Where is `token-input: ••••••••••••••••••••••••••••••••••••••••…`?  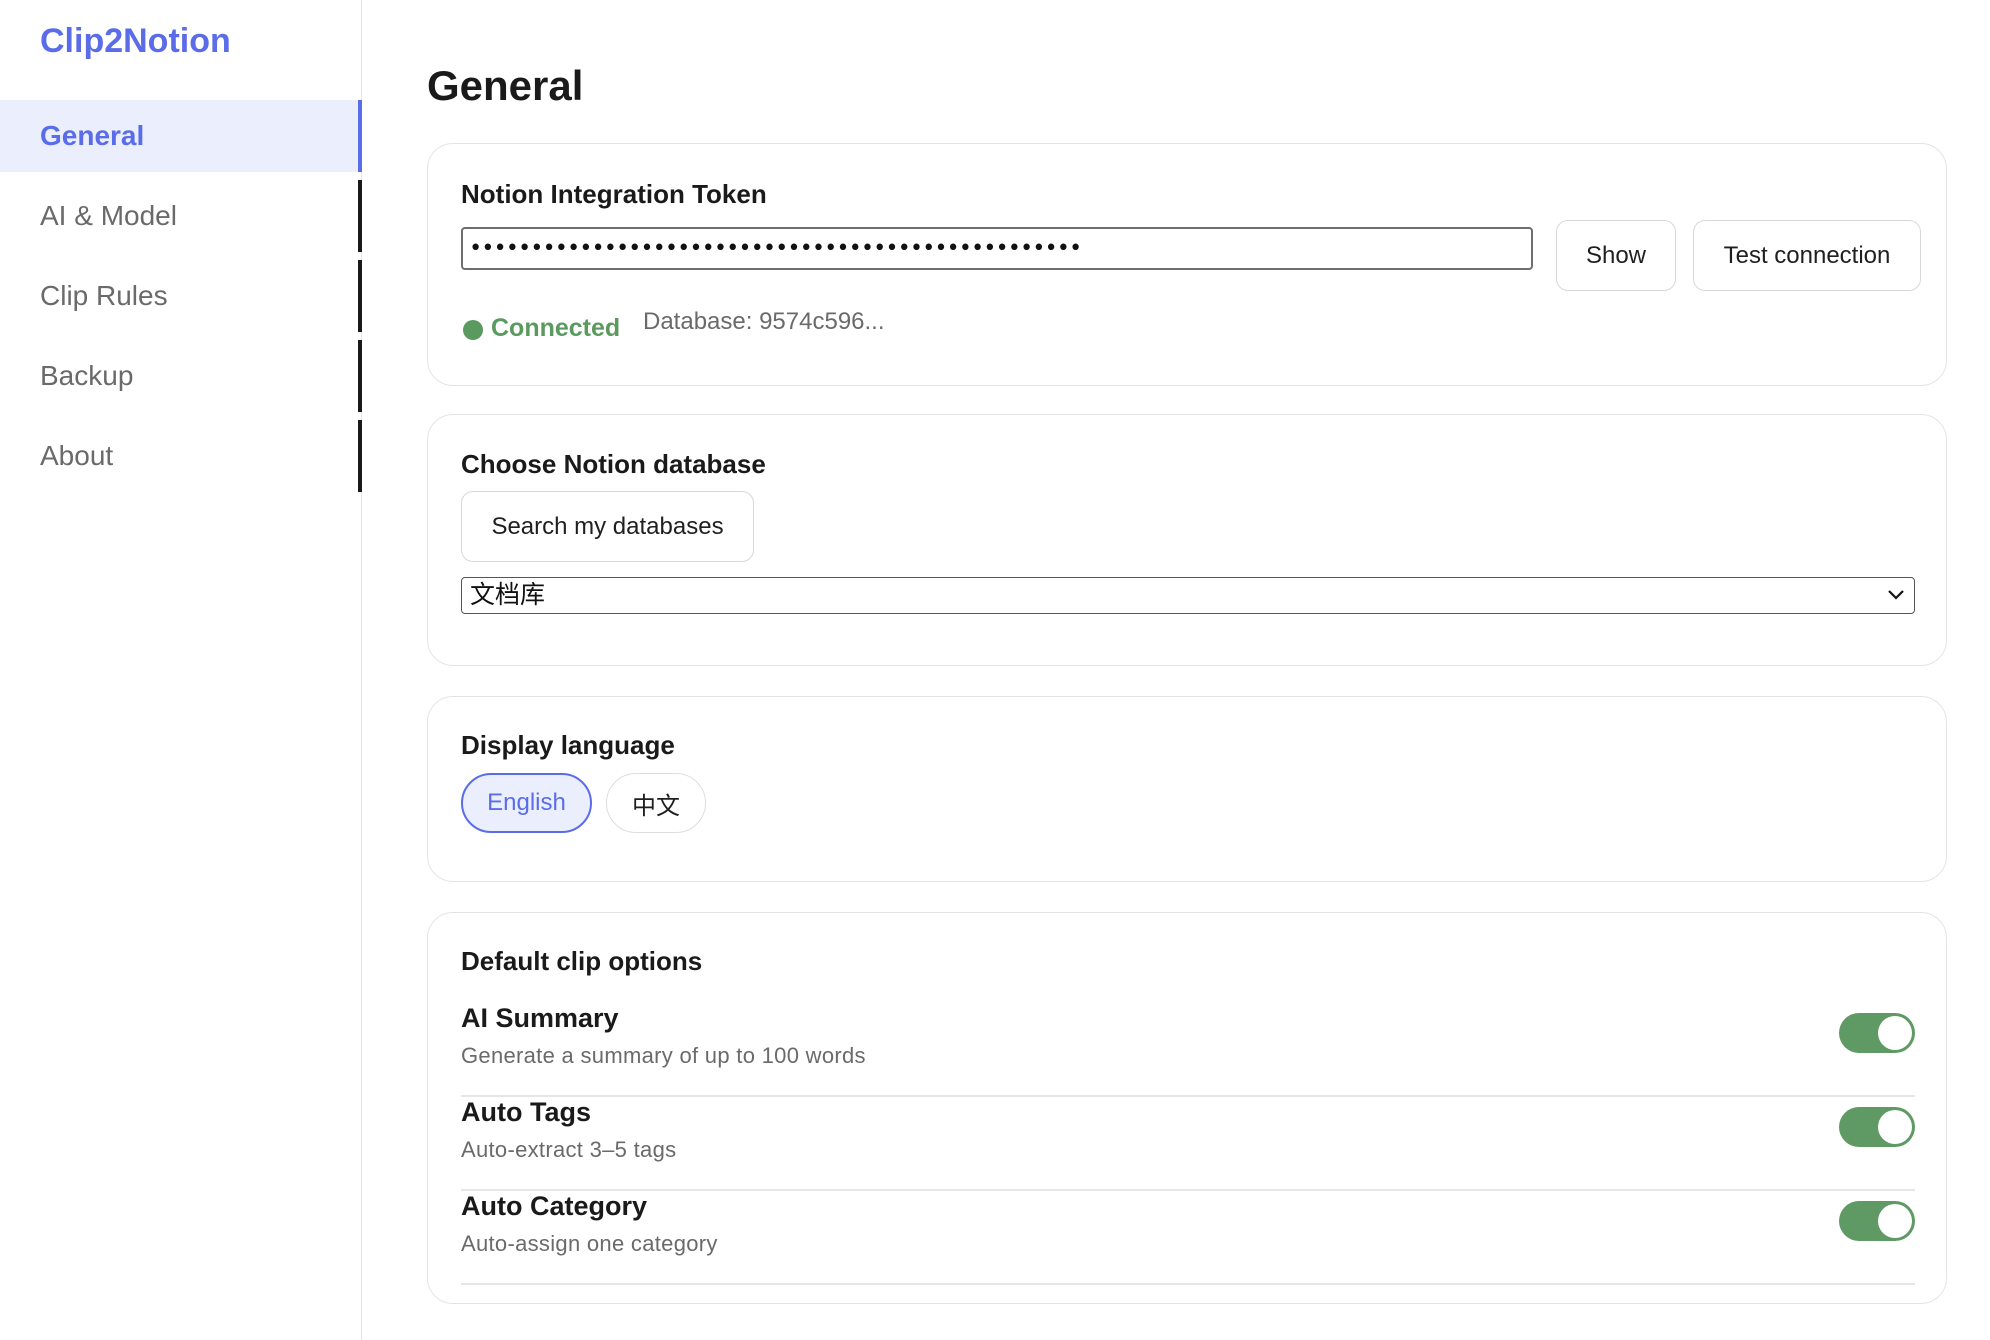 token-input: ••••••••••••••••••••••••••••••••••••••••… is located at coordinates (997, 248).